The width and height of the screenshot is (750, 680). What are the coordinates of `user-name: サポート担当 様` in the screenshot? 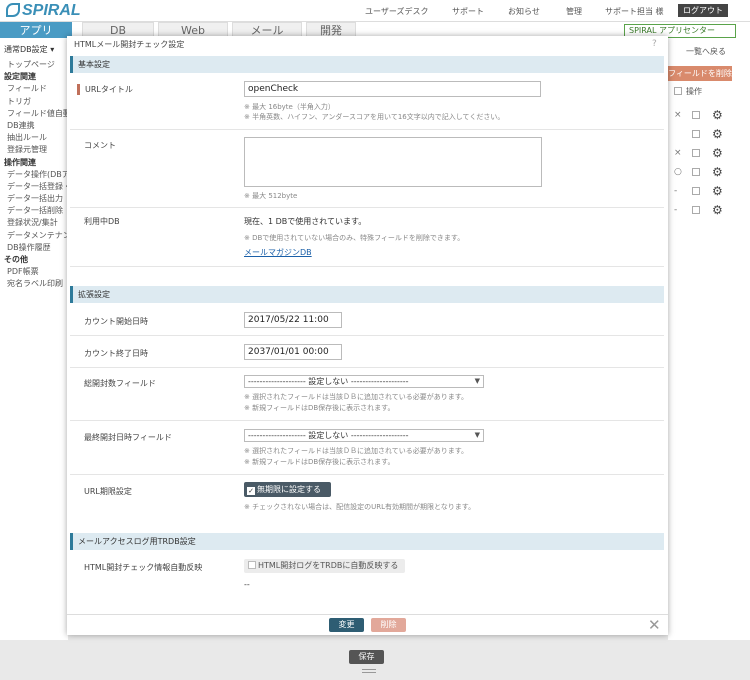 It's located at (634, 11).